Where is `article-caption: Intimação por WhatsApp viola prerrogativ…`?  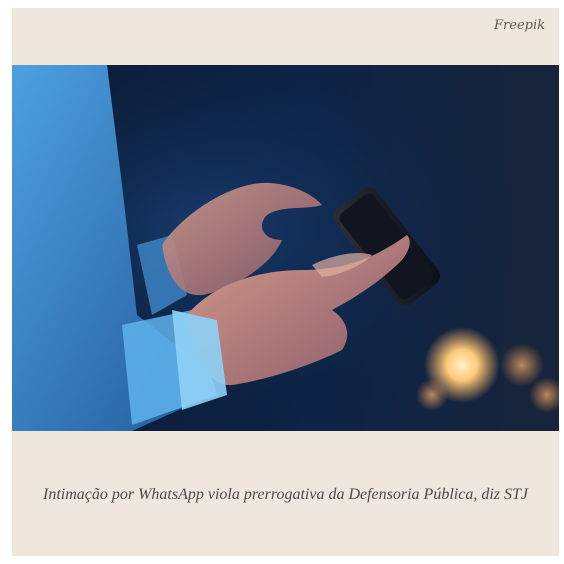 article-caption: Intimação por WhatsApp viola prerrogativ… is located at coordinates (285, 494).